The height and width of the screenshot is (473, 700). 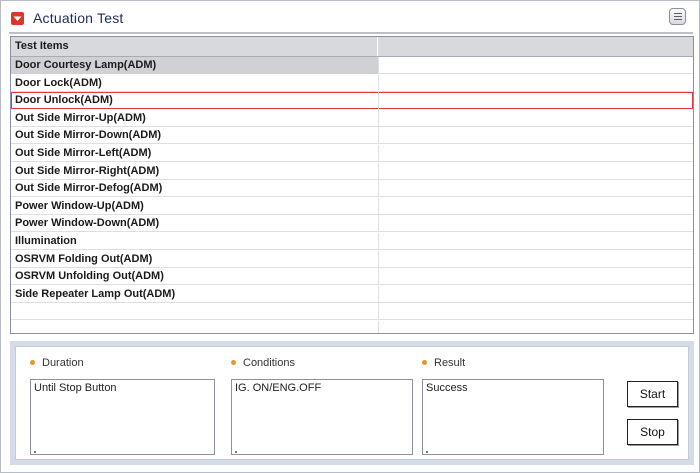 I want to click on table-row: Door Unlock(ADM), so click(x=352, y=101).